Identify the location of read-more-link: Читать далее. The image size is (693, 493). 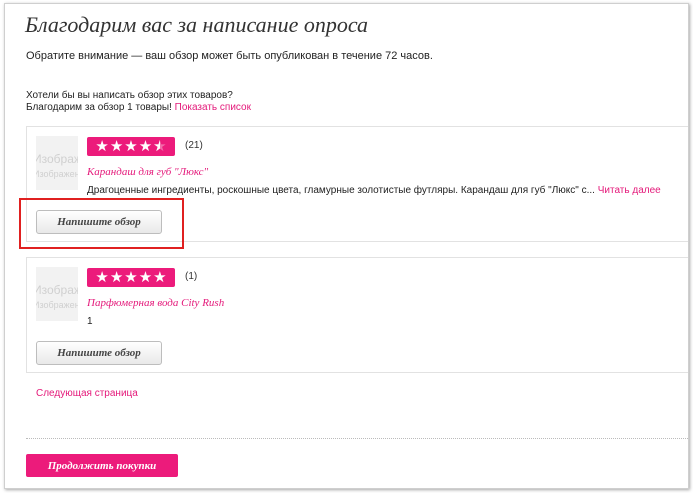
(629, 190).